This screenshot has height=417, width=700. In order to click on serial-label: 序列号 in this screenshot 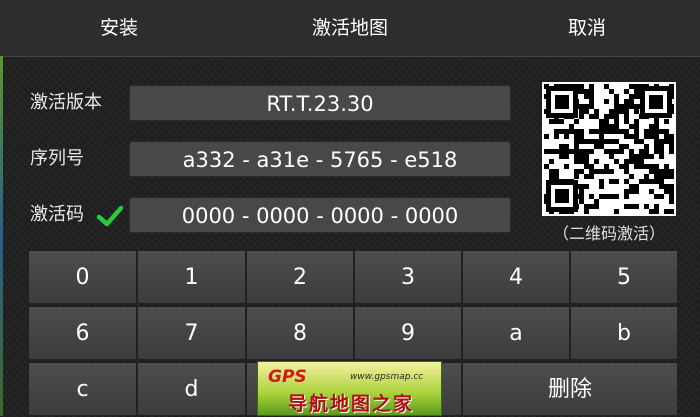, I will do `click(57, 158)`.